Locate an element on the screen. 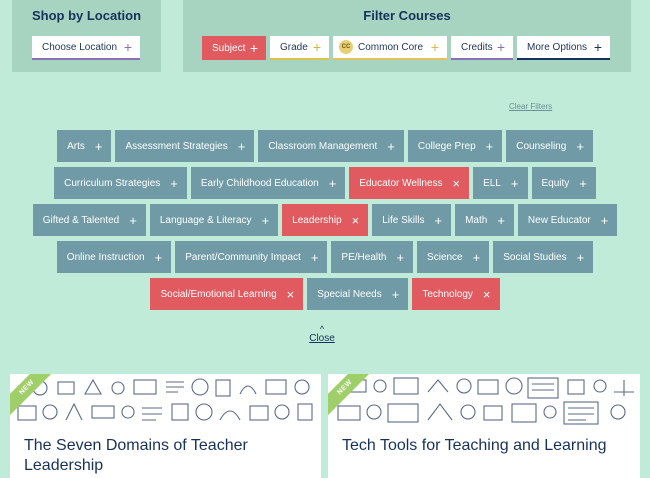 The image size is (650, 478). subject-tag: Assessment Strategies + is located at coordinates (185, 146).